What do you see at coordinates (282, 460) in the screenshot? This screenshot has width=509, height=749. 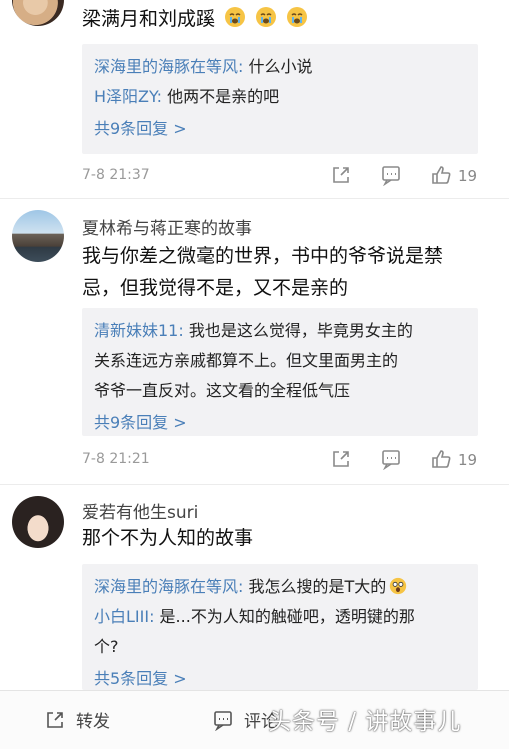 I see `comment-meta: 7-8 21:21 19` at bounding box center [282, 460].